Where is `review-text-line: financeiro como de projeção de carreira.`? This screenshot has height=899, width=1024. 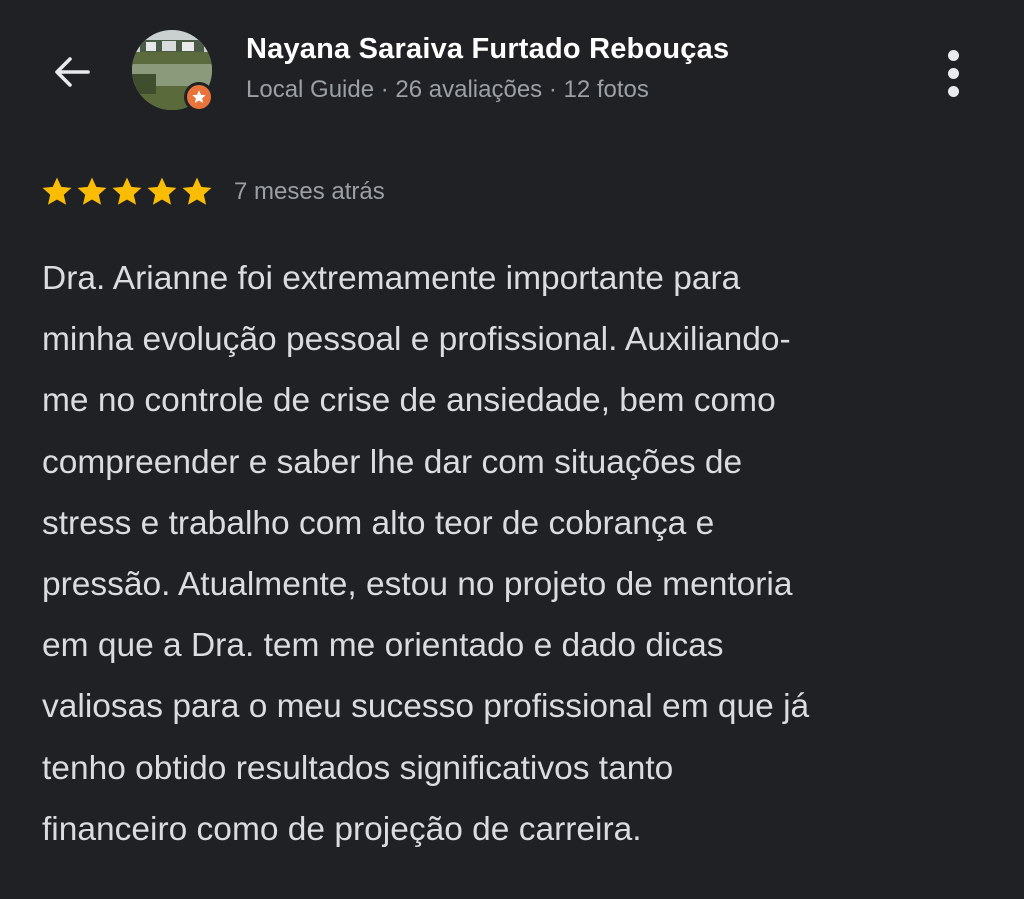 review-text-line: financeiro como de projeção de carreira. is located at coordinates (342, 829).